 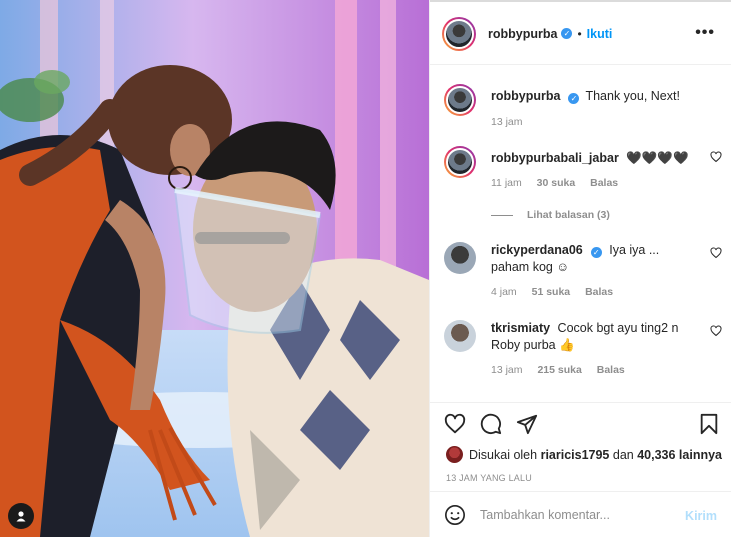 I want to click on liked-by-user: riaricis1795, so click(x=575, y=455).